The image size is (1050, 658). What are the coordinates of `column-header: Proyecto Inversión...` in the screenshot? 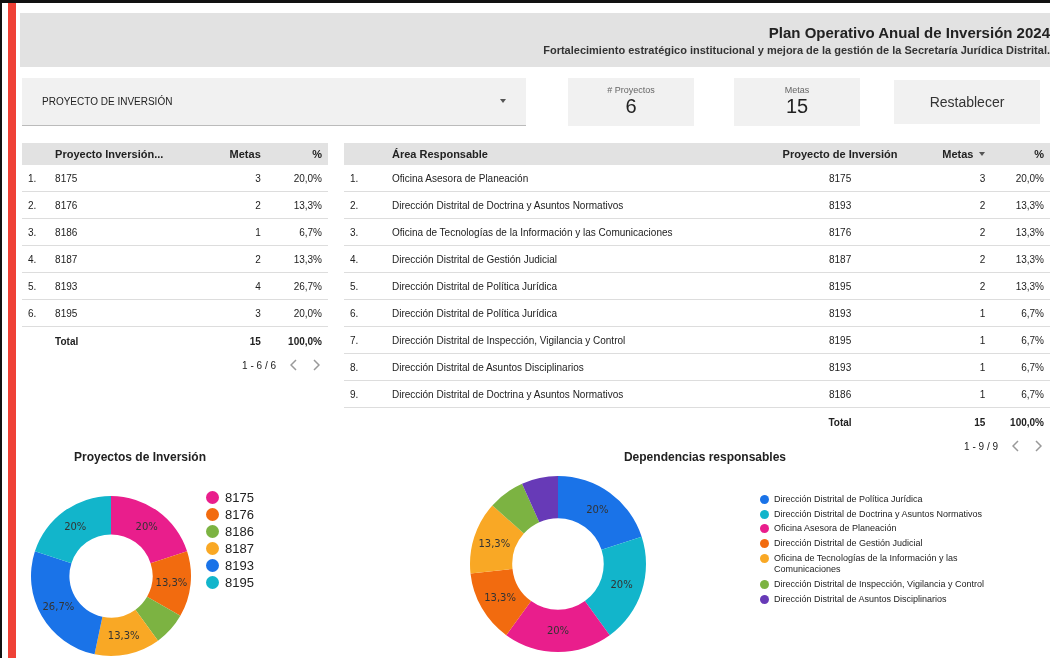 It's located at (129, 154).